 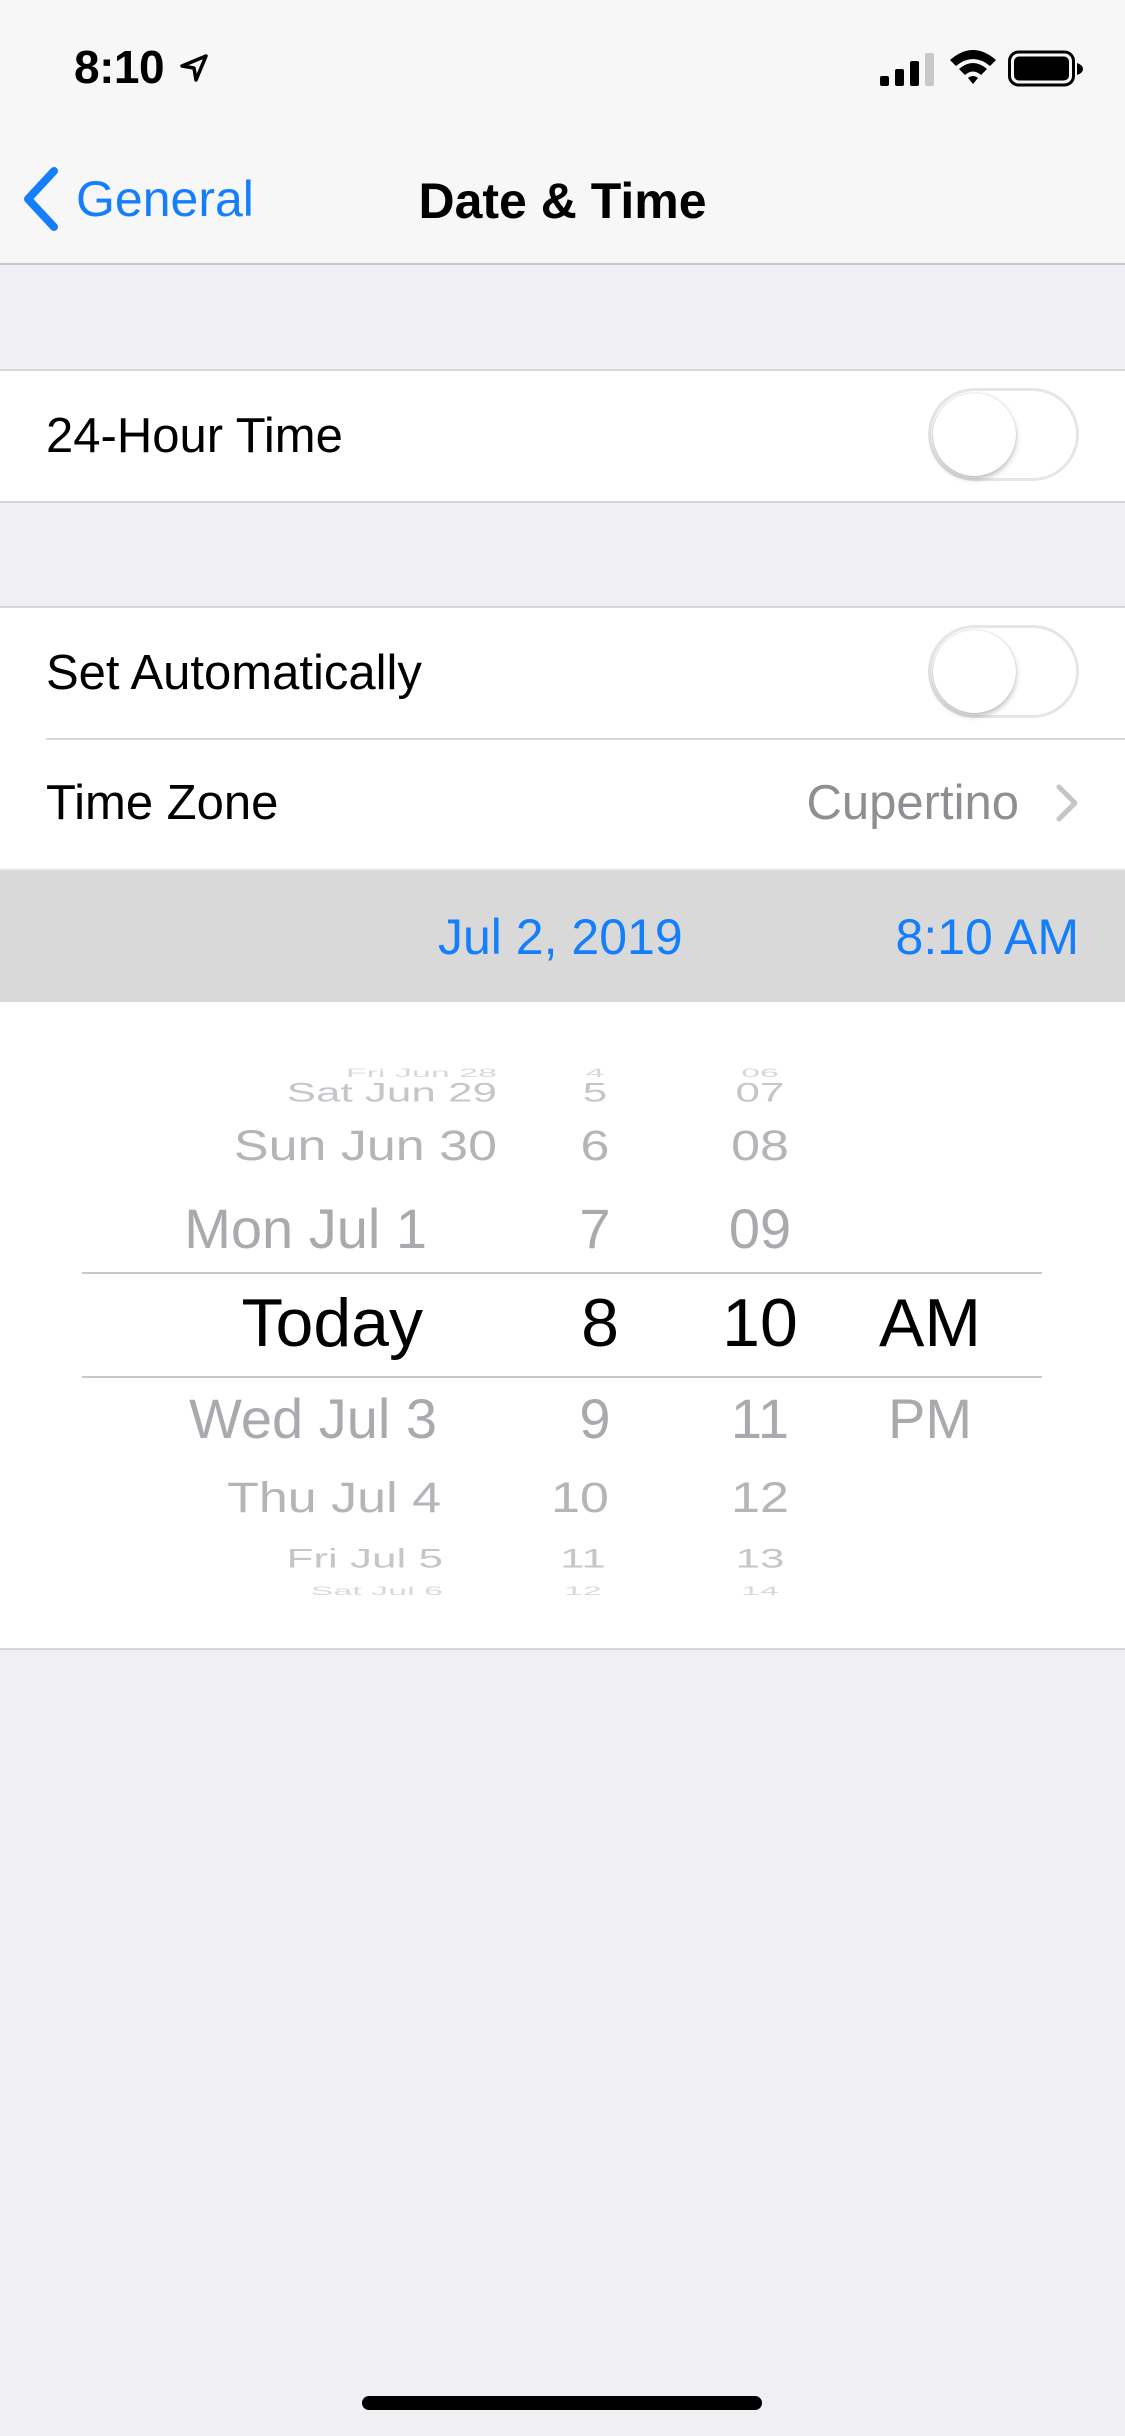 What do you see at coordinates (595, 1418) in the screenshot?
I see `picker-hour-item: 9` at bounding box center [595, 1418].